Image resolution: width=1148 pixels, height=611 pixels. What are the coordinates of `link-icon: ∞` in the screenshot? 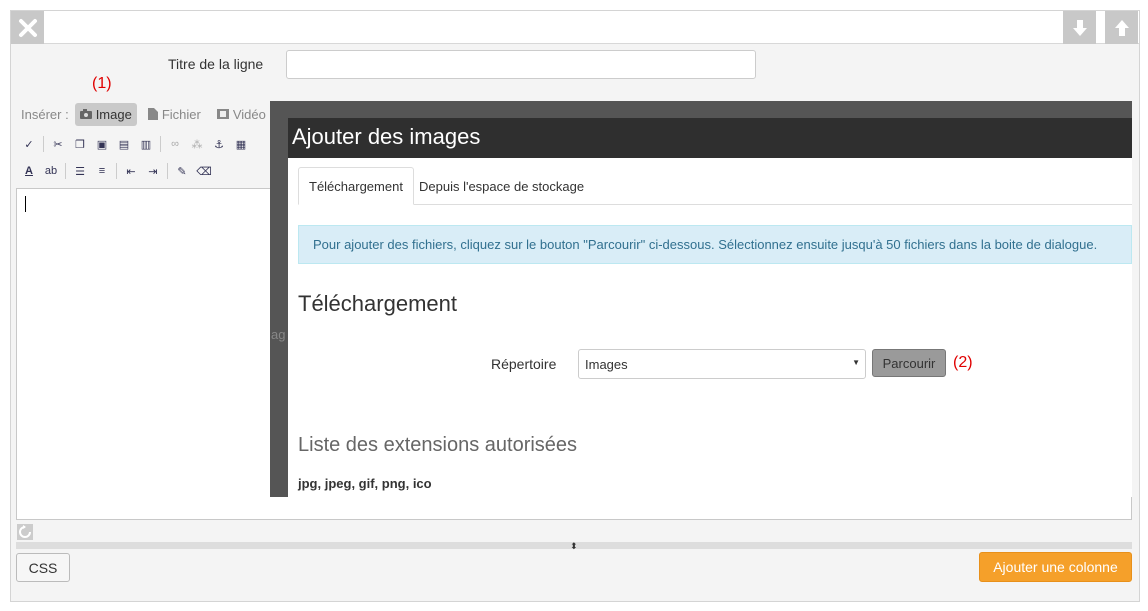 It's located at (175, 144).